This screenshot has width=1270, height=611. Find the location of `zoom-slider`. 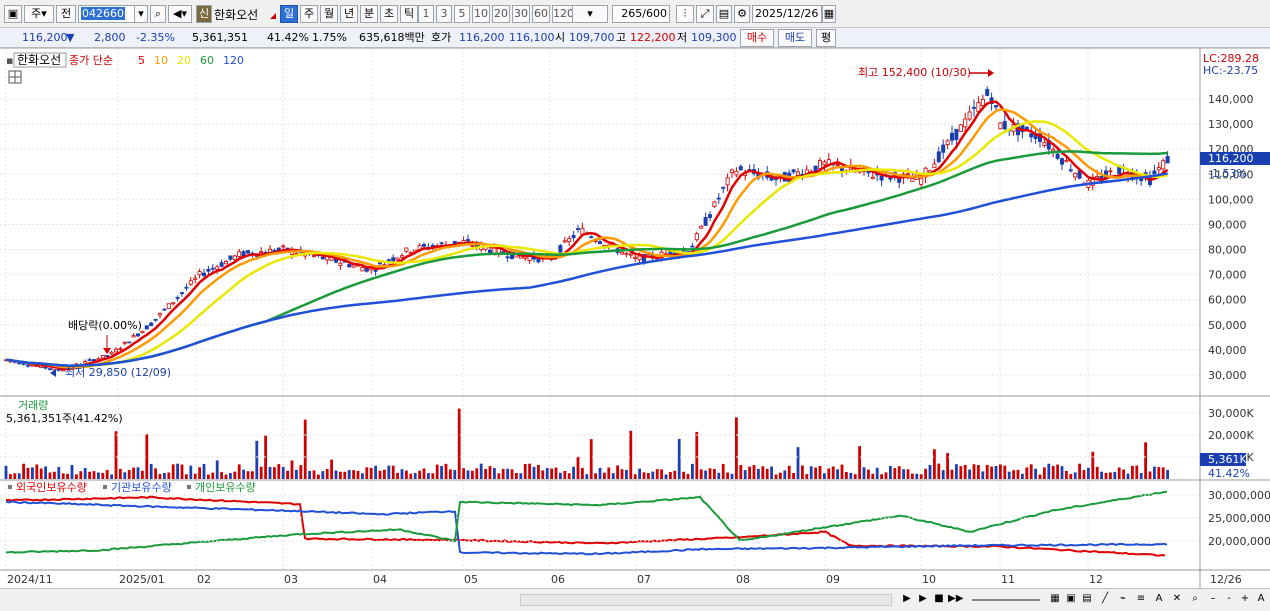

zoom-slider is located at coordinates (1006, 600).